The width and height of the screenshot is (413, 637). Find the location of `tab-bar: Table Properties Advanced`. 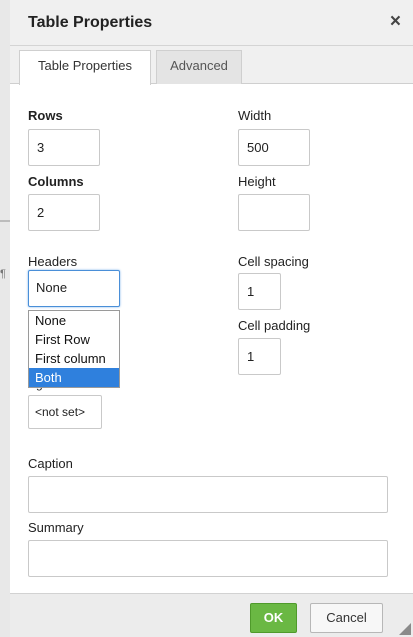

tab-bar: Table Properties Advanced is located at coordinates (211, 65).